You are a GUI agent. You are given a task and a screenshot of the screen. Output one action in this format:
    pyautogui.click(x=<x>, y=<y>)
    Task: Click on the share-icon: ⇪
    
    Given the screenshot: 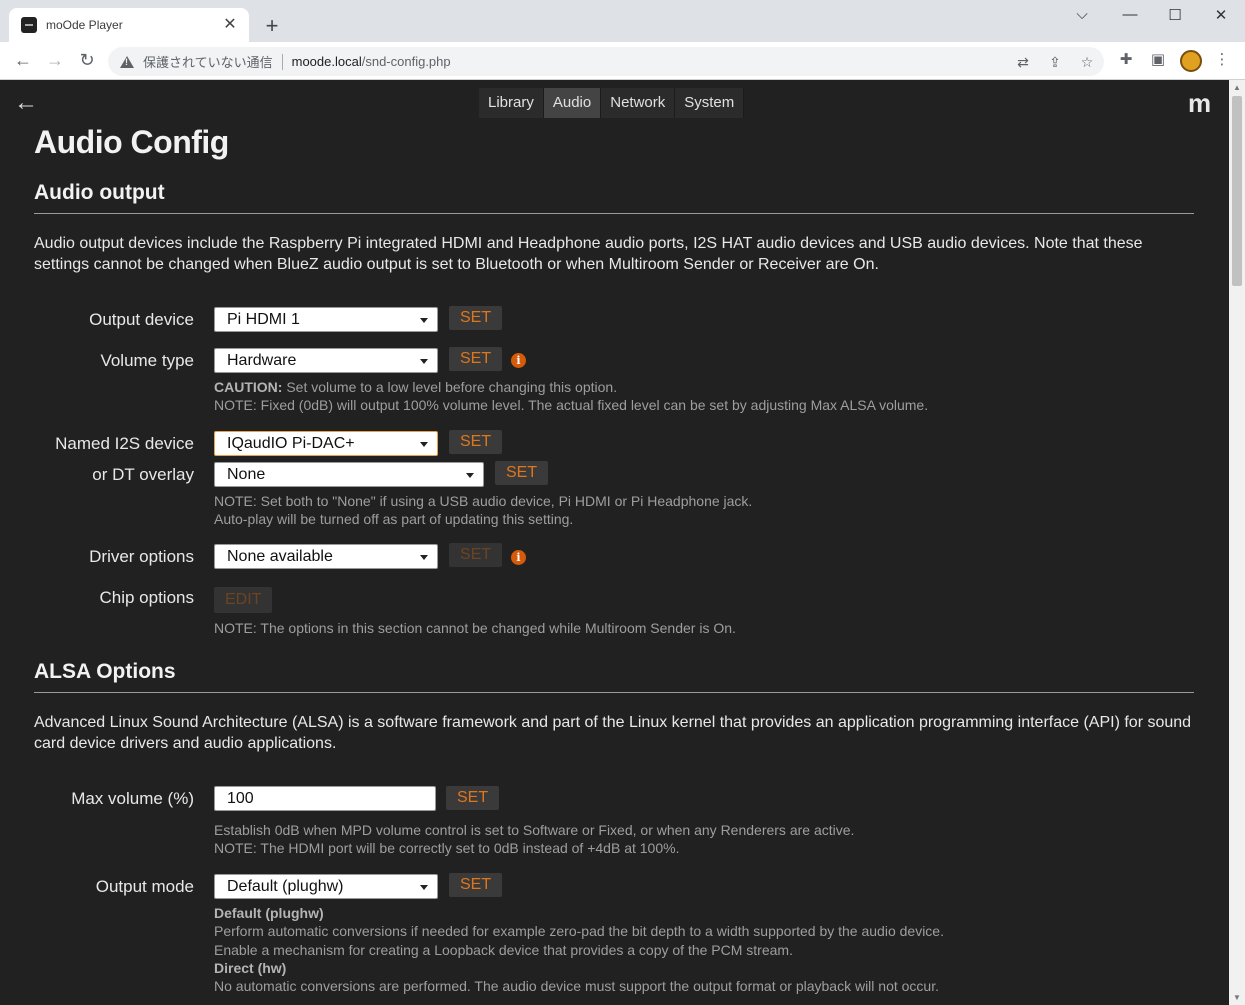 What is the action you would take?
    pyautogui.click(x=1055, y=62)
    